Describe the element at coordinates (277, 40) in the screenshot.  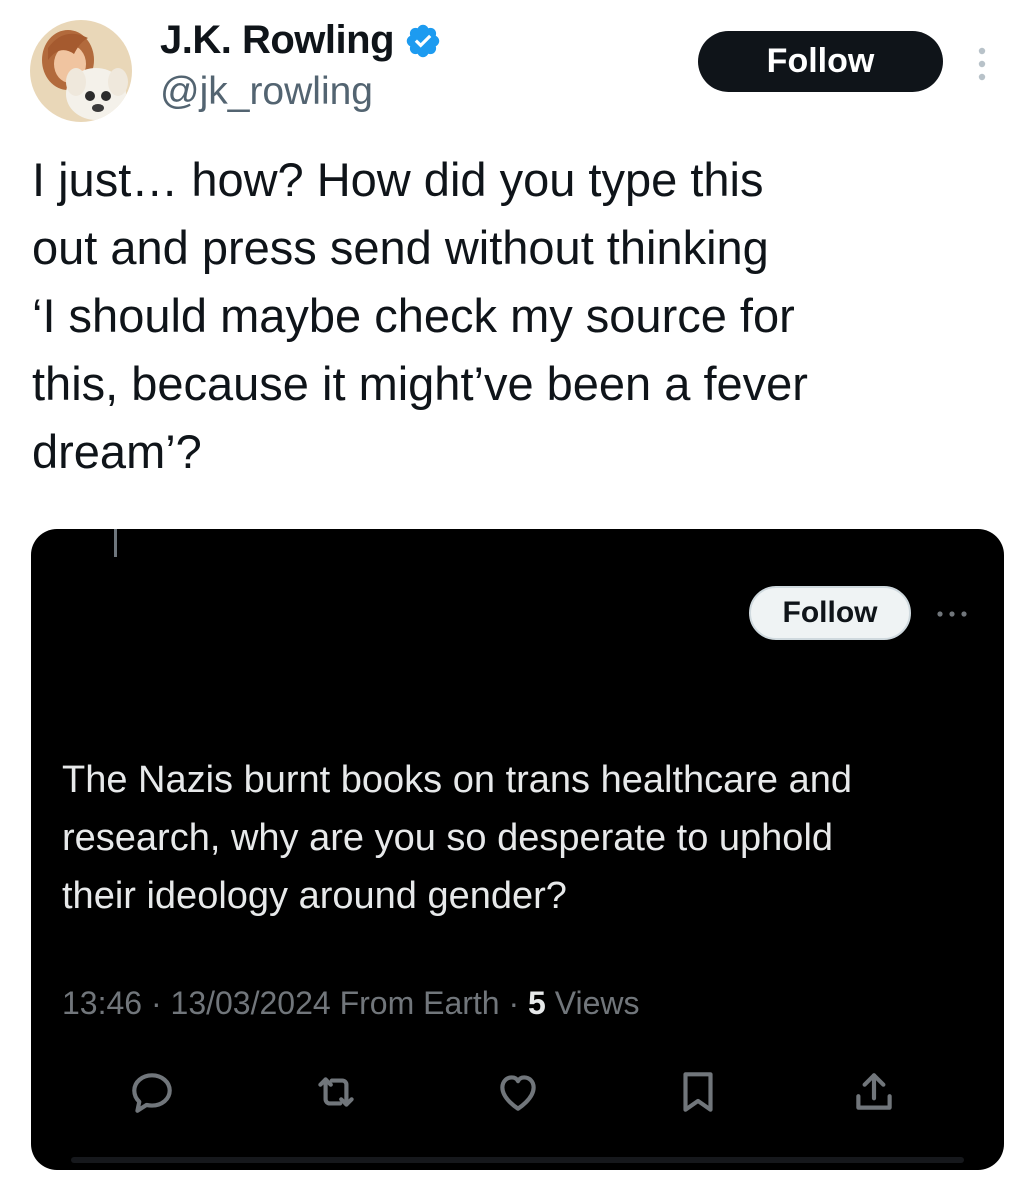
I see `author-display-name: J.K. Rowling` at that location.